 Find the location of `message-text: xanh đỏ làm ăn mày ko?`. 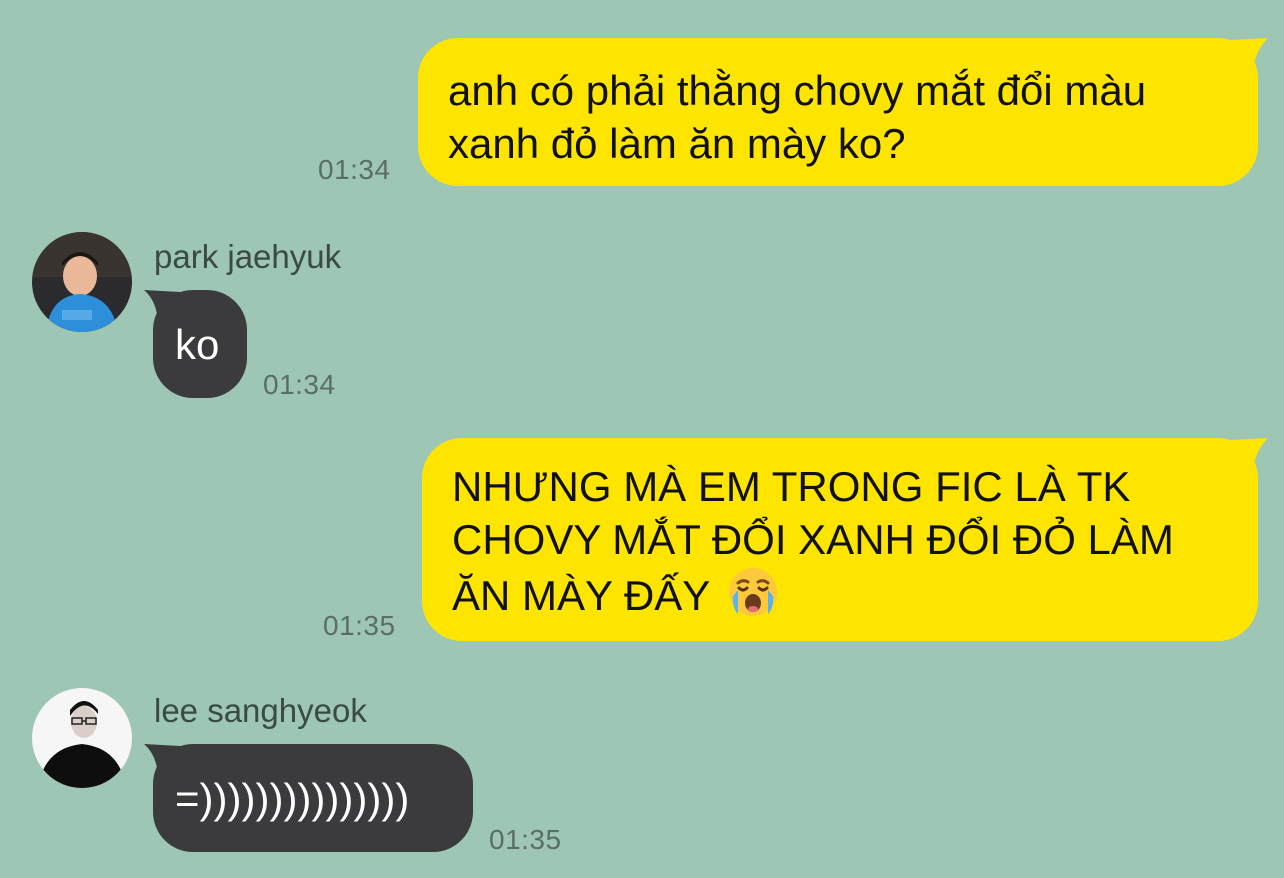

message-text: xanh đỏ làm ăn mày ko? is located at coordinates (677, 143).